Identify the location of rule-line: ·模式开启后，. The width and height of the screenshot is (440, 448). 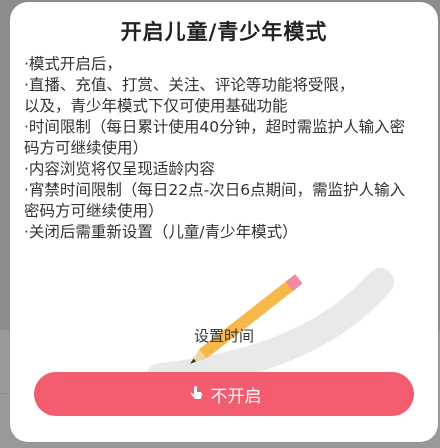
(73, 64).